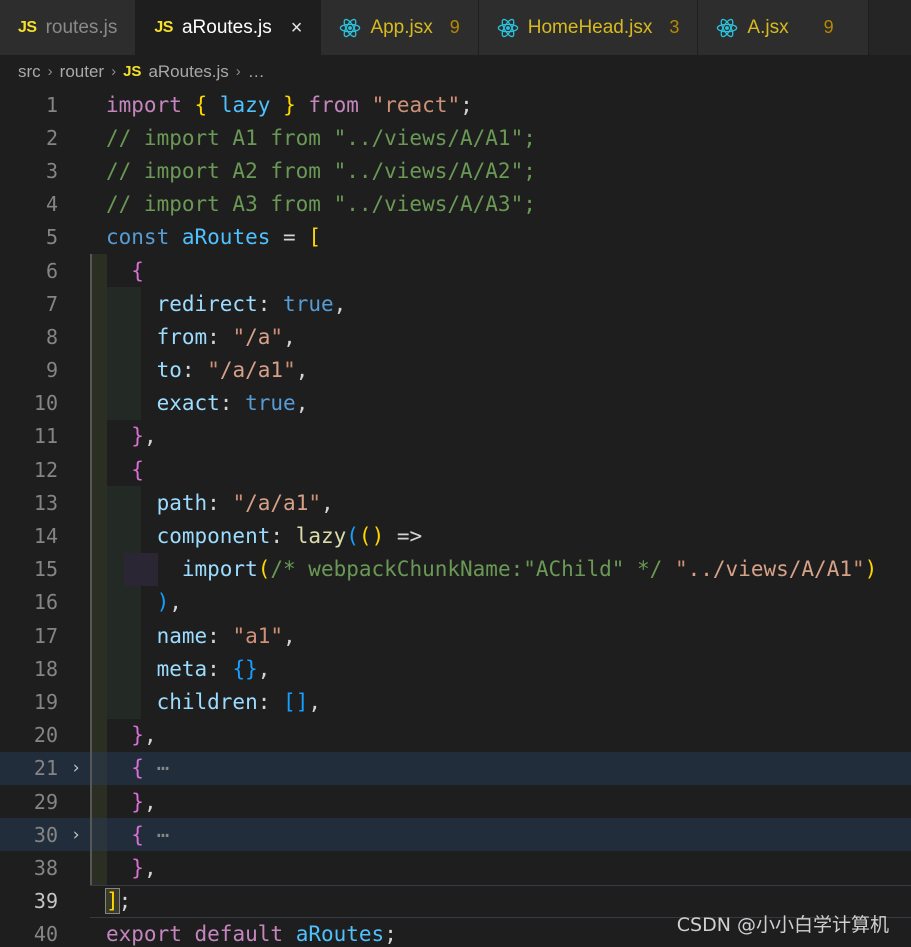 This screenshot has height=947, width=911. What do you see at coordinates (783, 27) in the screenshot?
I see `tab-a-jsx: A.jsx 9` at bounding box center [783, 27].